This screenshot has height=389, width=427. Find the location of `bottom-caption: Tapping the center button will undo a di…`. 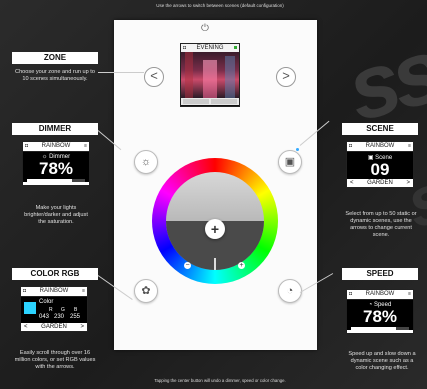

bottom-caption: Tapping the center button will undo a di… is located at coordinates (220, 380).